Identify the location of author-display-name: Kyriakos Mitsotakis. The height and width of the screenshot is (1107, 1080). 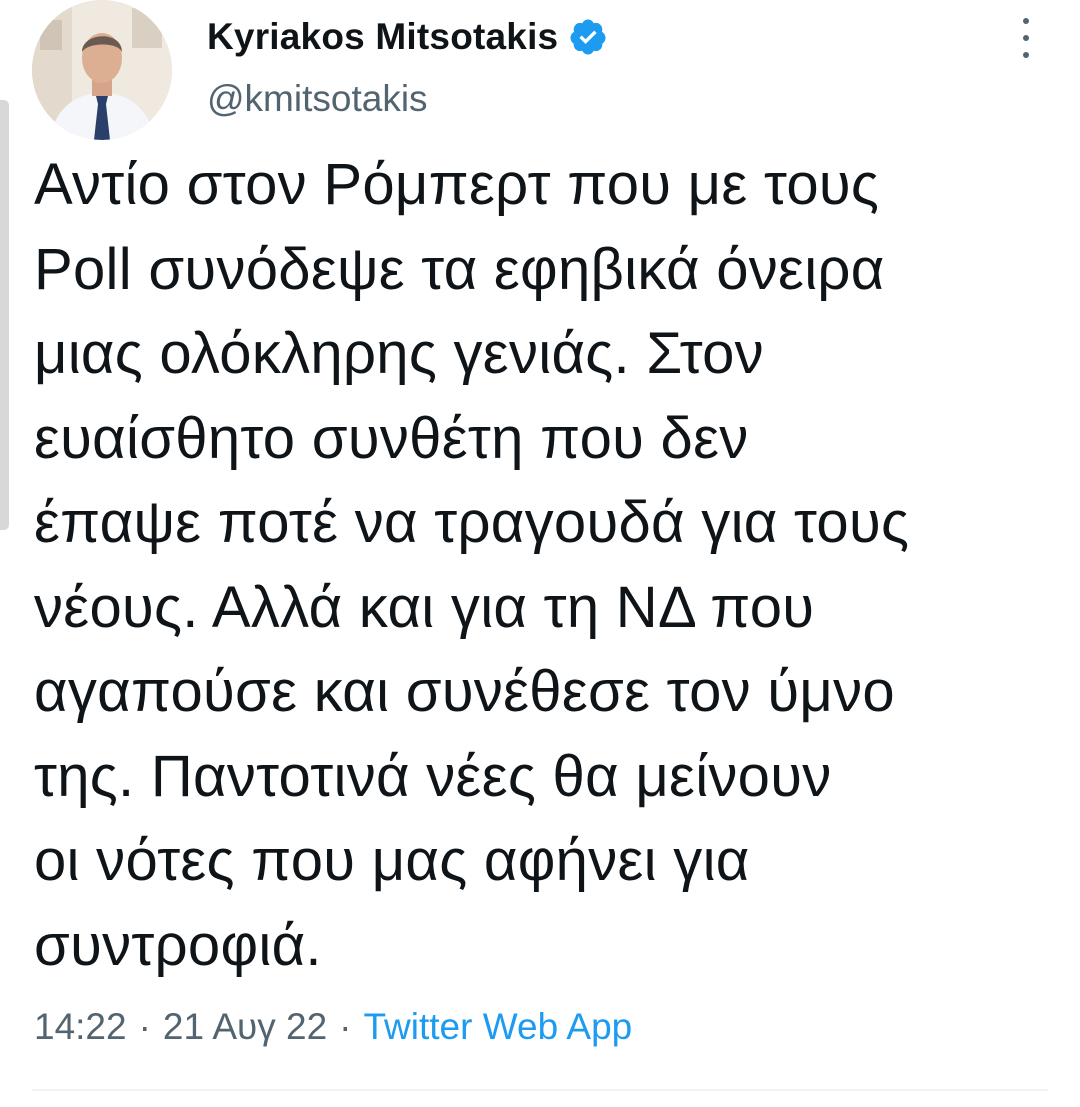
(382, 37).